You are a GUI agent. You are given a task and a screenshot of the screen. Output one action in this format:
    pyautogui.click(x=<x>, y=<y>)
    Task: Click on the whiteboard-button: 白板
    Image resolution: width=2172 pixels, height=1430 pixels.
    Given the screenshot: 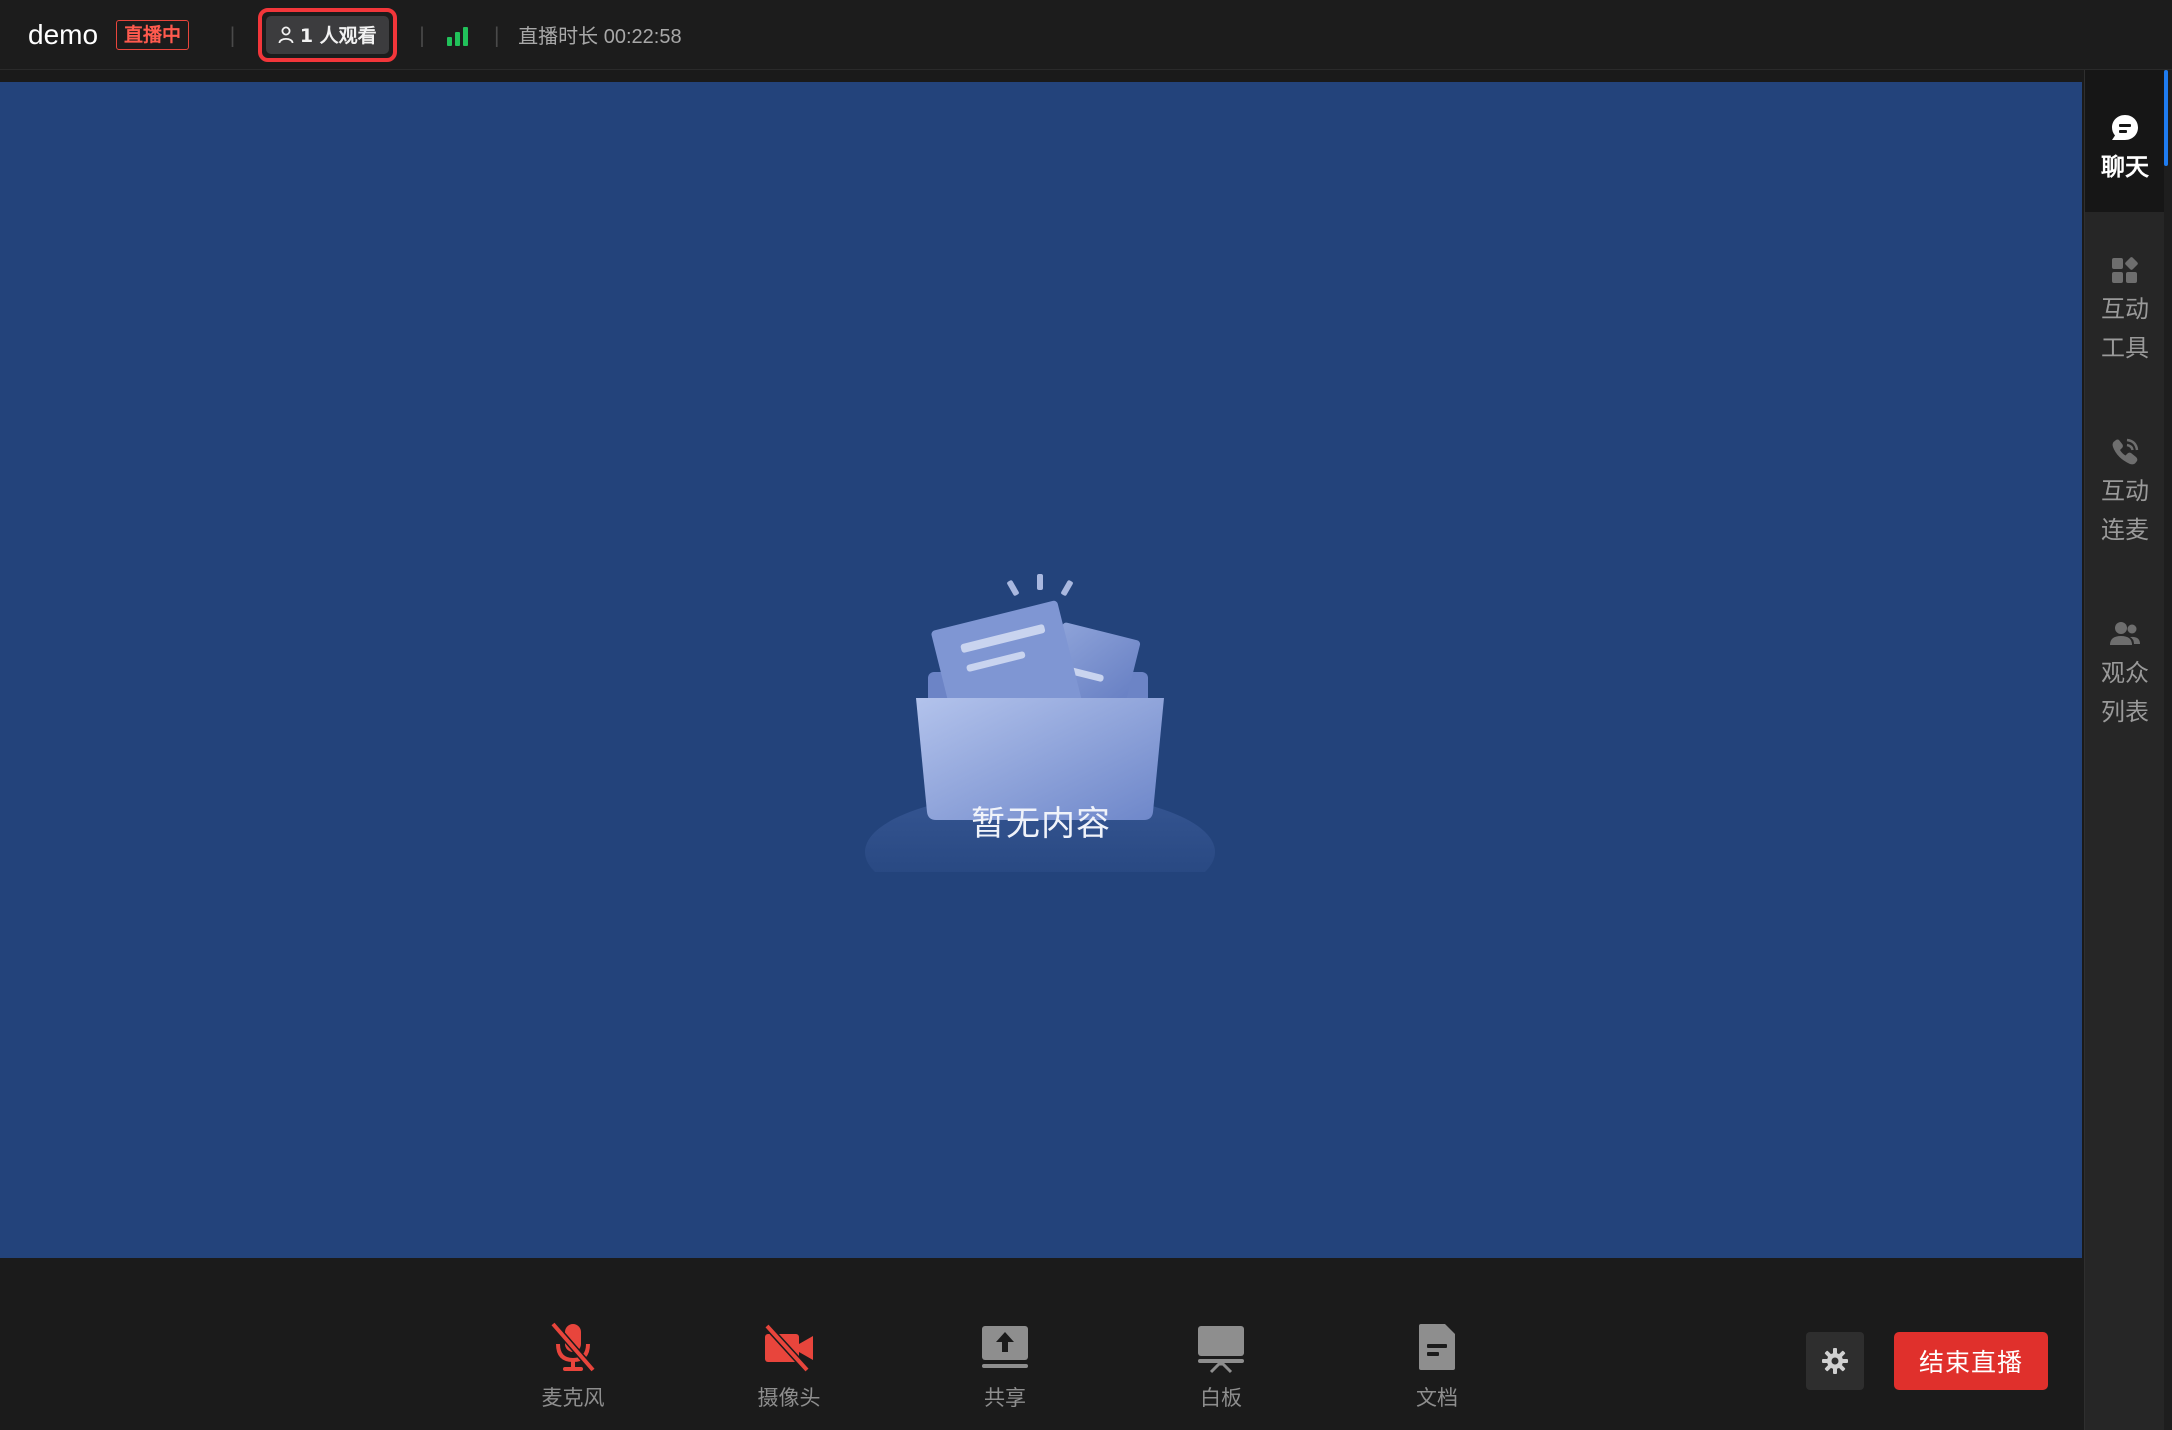 What is the action you would take?
    pyautogui.click(x=1221, y=1365)
    